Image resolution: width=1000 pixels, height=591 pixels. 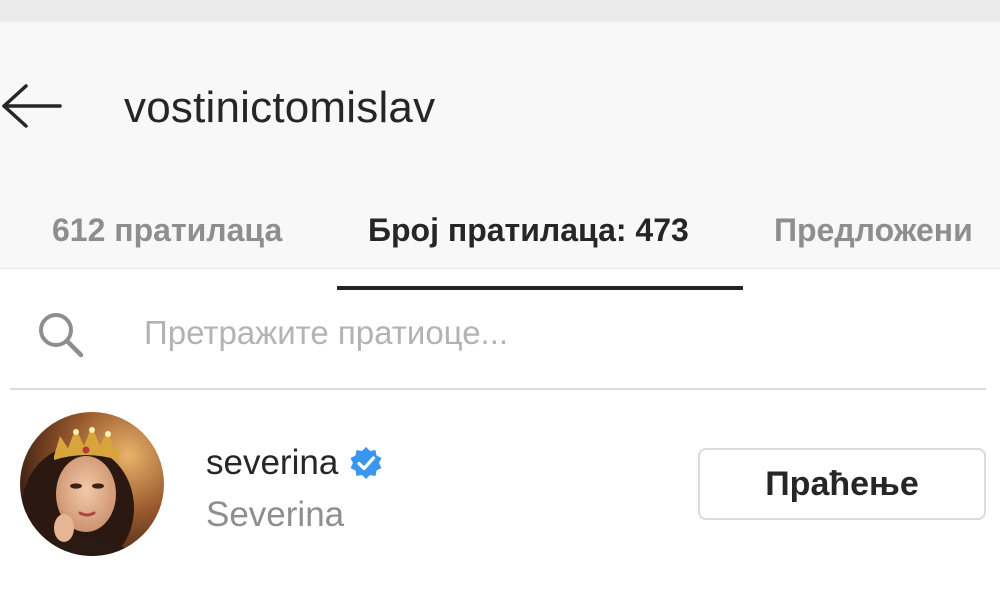 I want to click on arrow-left-icon, so click(x=32, y=106).